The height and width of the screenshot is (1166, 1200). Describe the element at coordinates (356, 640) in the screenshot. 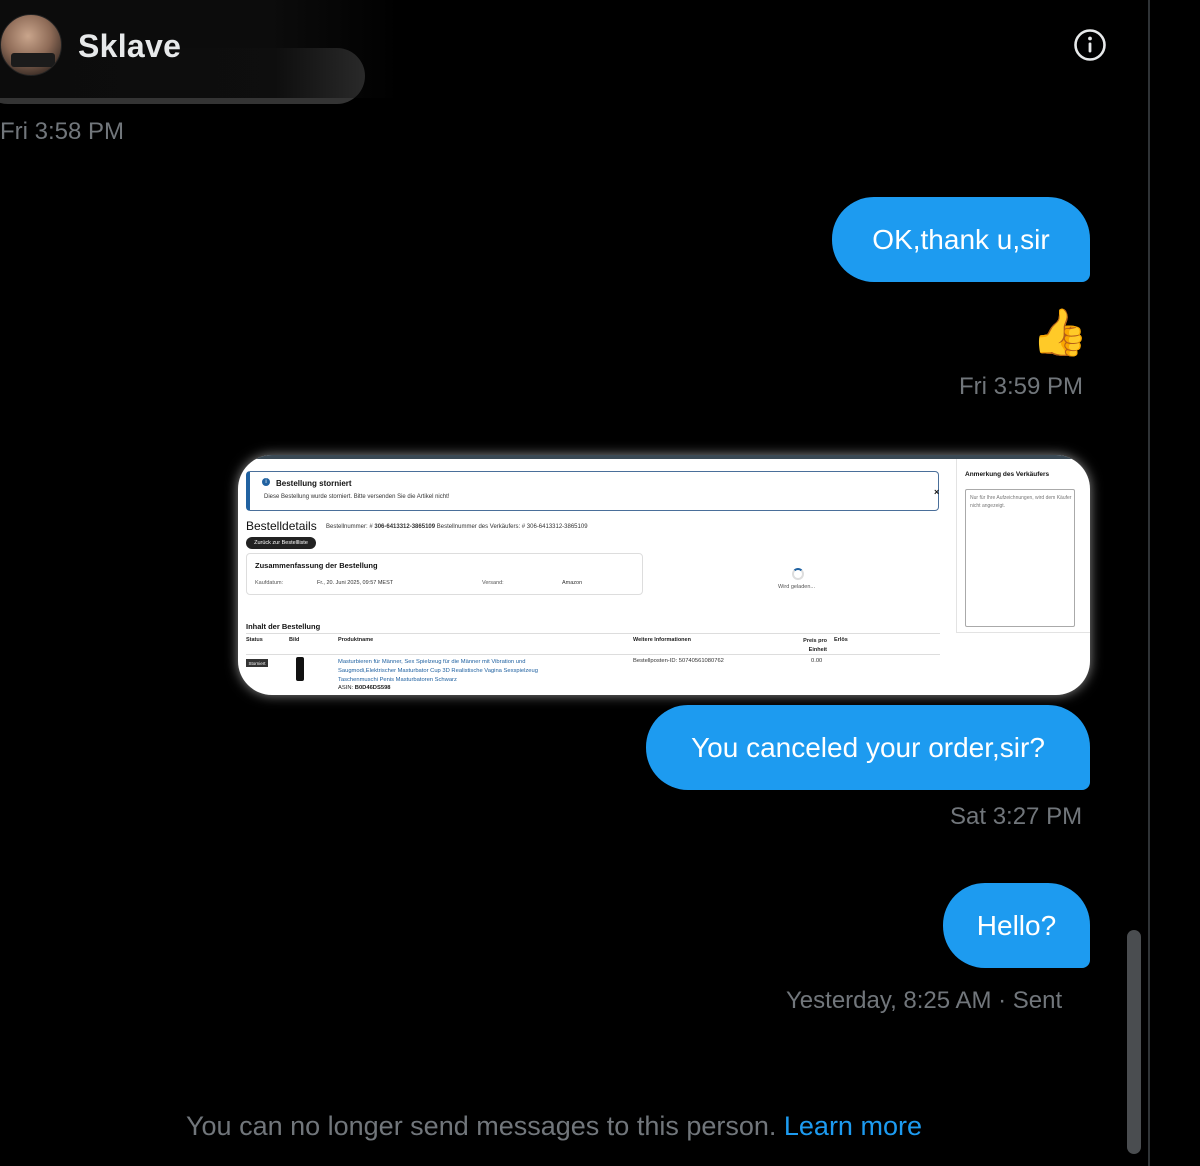

I see `column-header: Produktname` at that location.